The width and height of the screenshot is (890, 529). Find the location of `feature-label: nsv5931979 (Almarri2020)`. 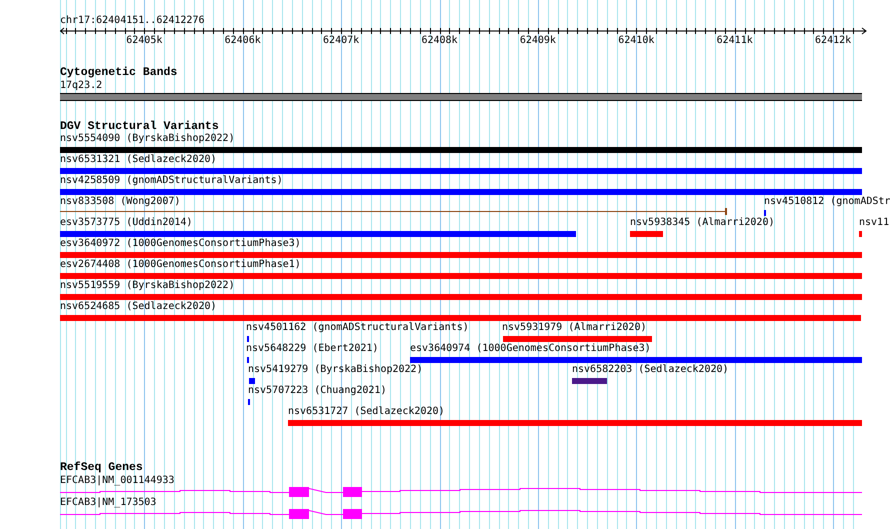

feature-label: nsv5931979 (Almarri2020) is located at coordinates (574, 328).